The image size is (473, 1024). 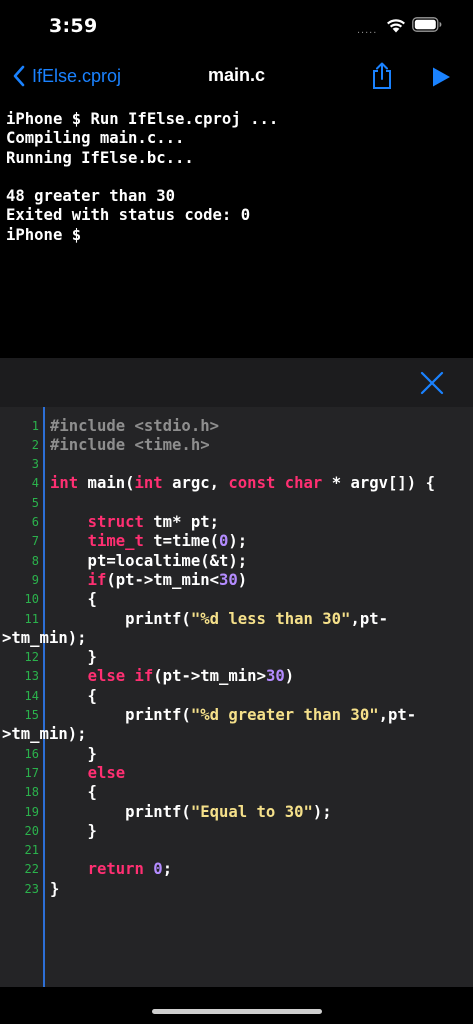 I want to click on line-number: 6, so click(x=35, y=522).